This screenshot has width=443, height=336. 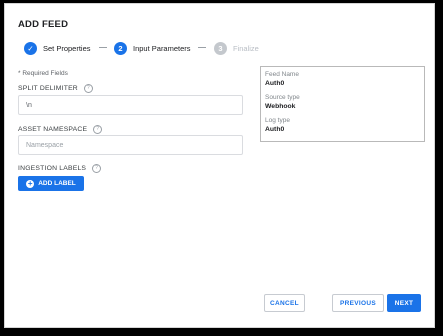 What do you see at coordinates (130, 145) in the screenshot?
I see `asset-namespace-input` at bounding box center [130, 145].